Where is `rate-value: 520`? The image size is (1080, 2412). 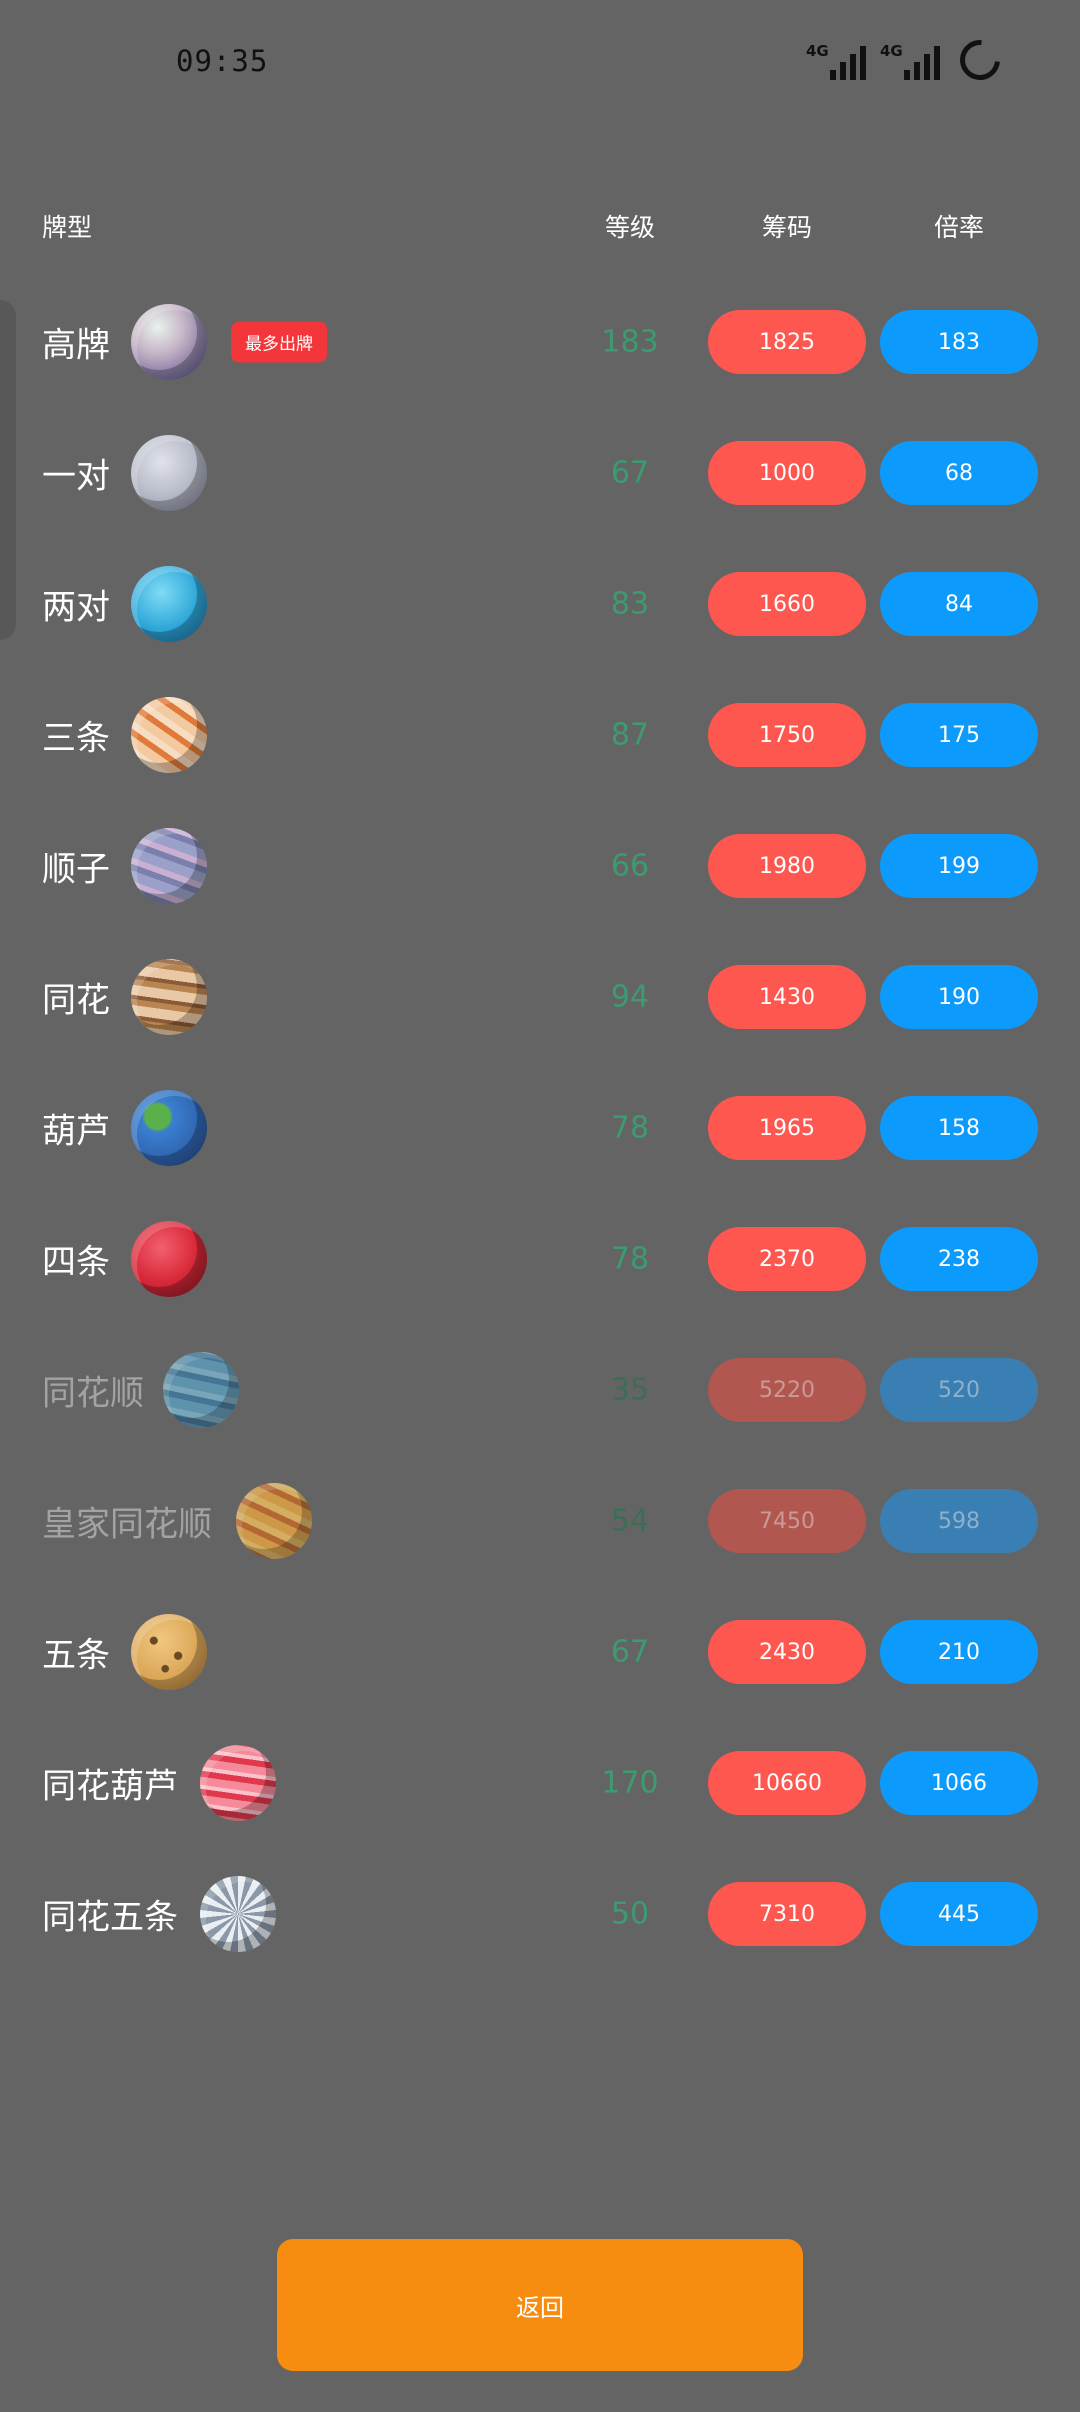
rate-value: 520 is located at coordinates (959, 1390).